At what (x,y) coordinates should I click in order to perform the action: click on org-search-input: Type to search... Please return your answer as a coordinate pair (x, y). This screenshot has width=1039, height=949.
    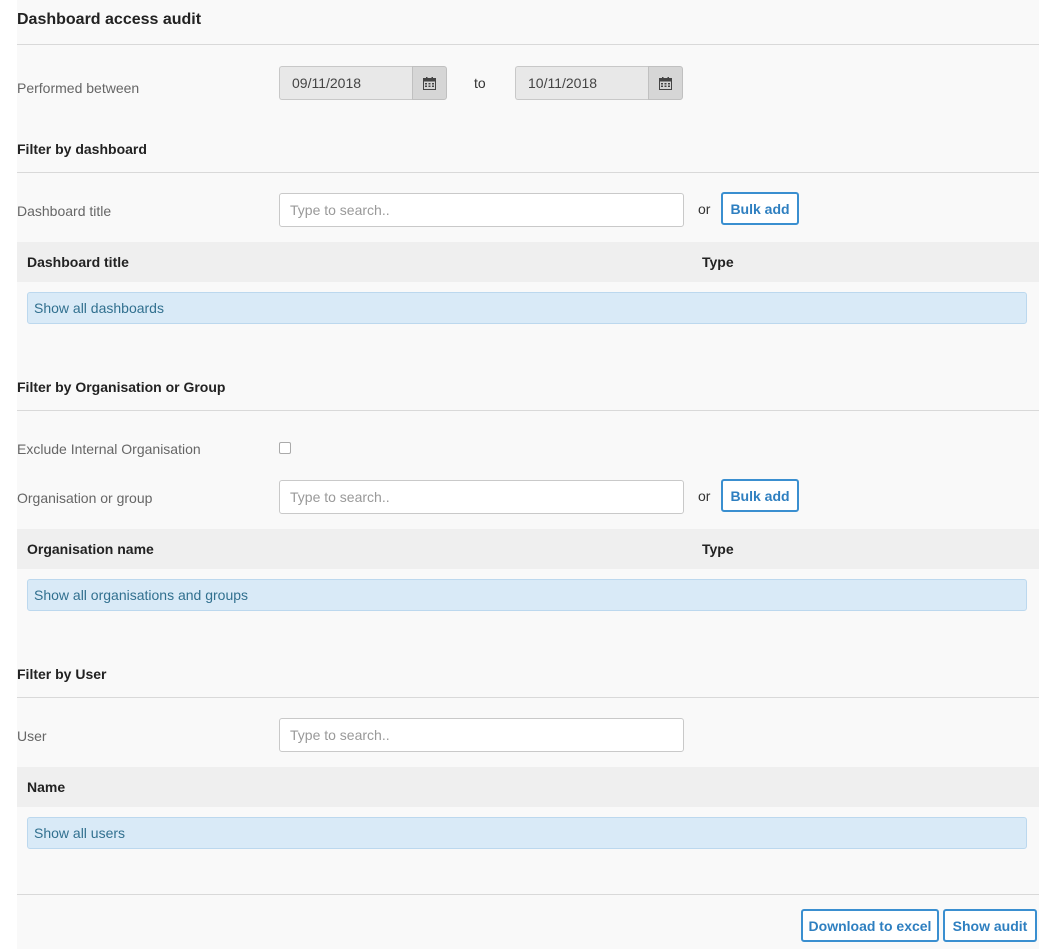
    Looking at the image, I should click on (481, 497).